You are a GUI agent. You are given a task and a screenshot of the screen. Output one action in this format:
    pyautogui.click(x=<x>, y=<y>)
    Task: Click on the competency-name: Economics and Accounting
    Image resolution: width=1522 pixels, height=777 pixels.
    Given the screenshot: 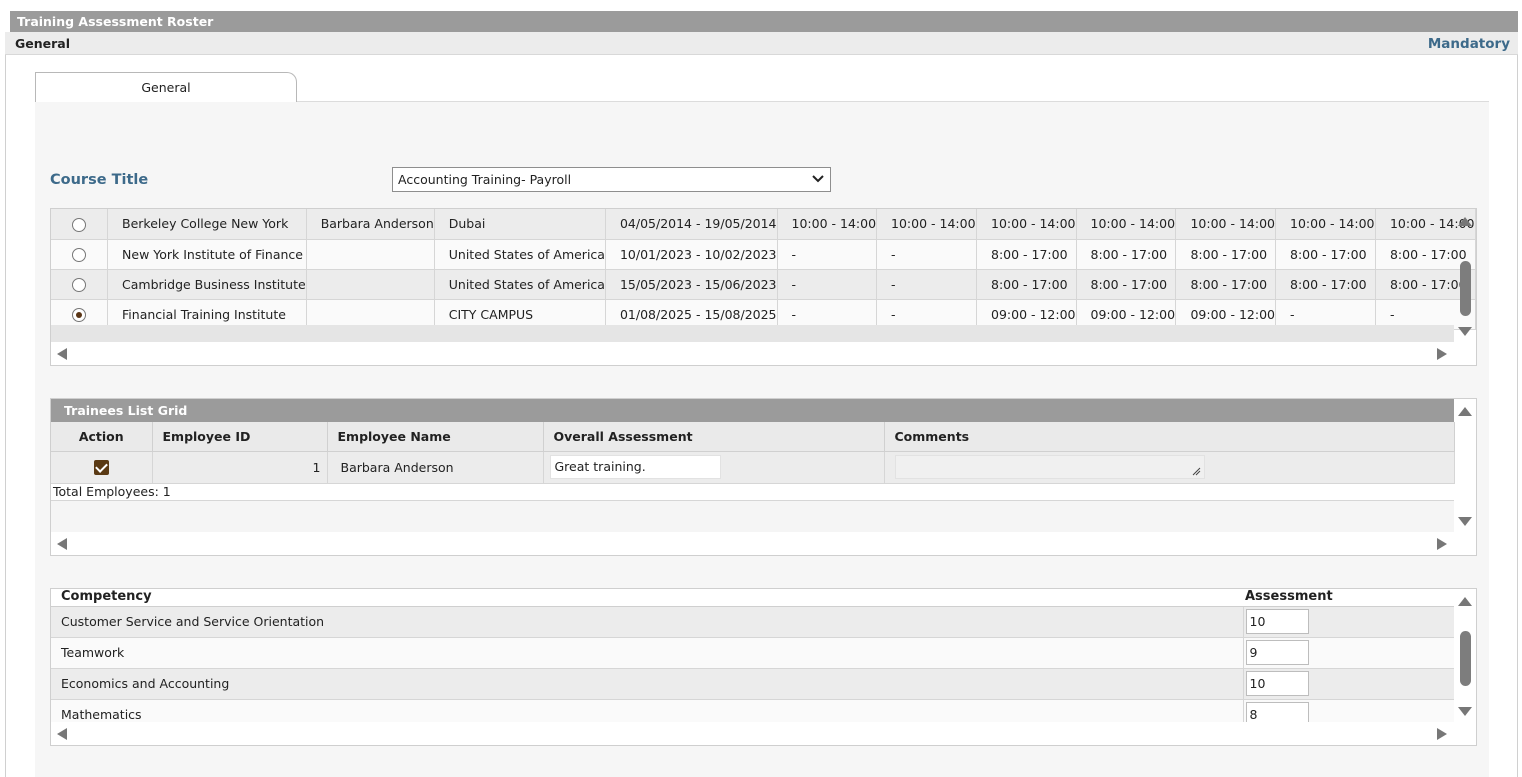 What is the action you would take?
    pyautogui.click(x=647, y=684)
    